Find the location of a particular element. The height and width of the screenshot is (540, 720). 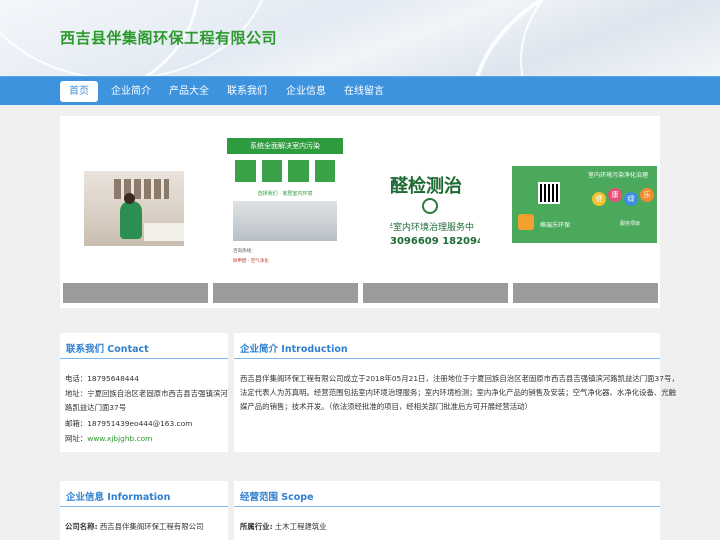

slide-banner-3: 醛检测治 伴室内环境治理服务中 3096609 1820943 is located at coordinates (435, 209).